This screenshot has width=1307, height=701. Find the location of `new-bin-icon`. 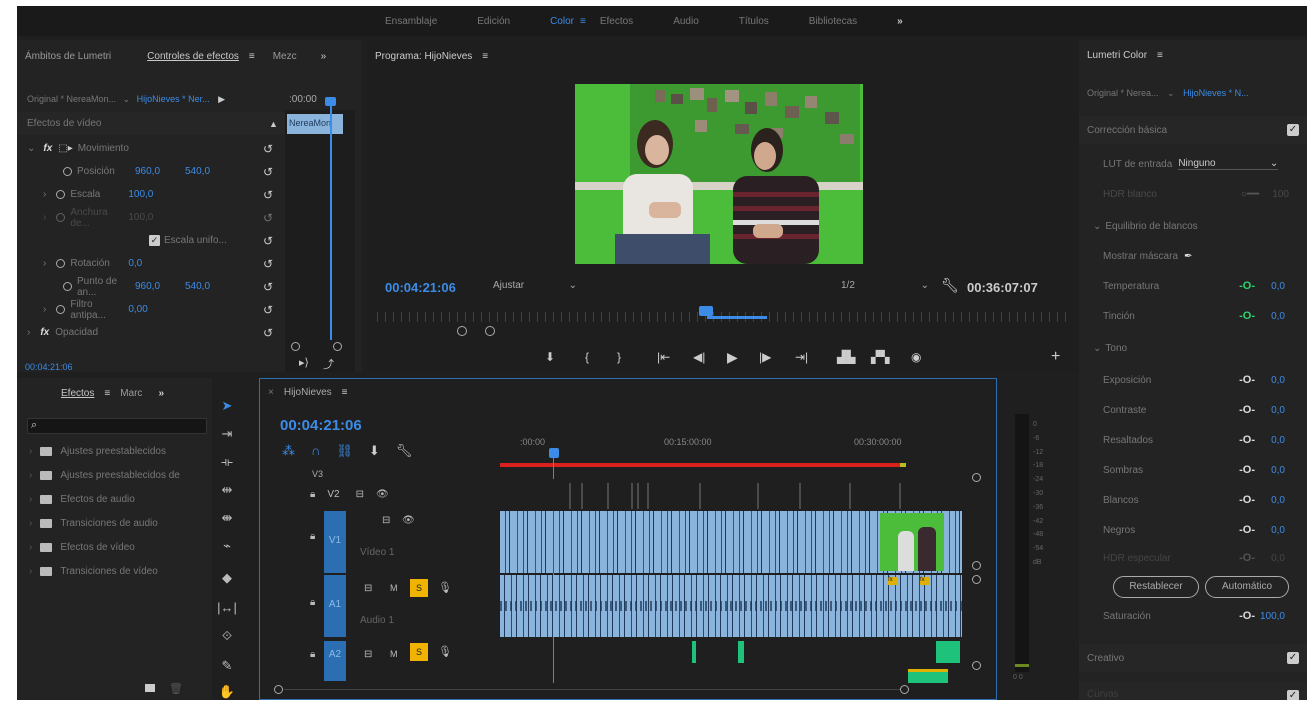

new-bin-icon is located at coordinates (150, 688).